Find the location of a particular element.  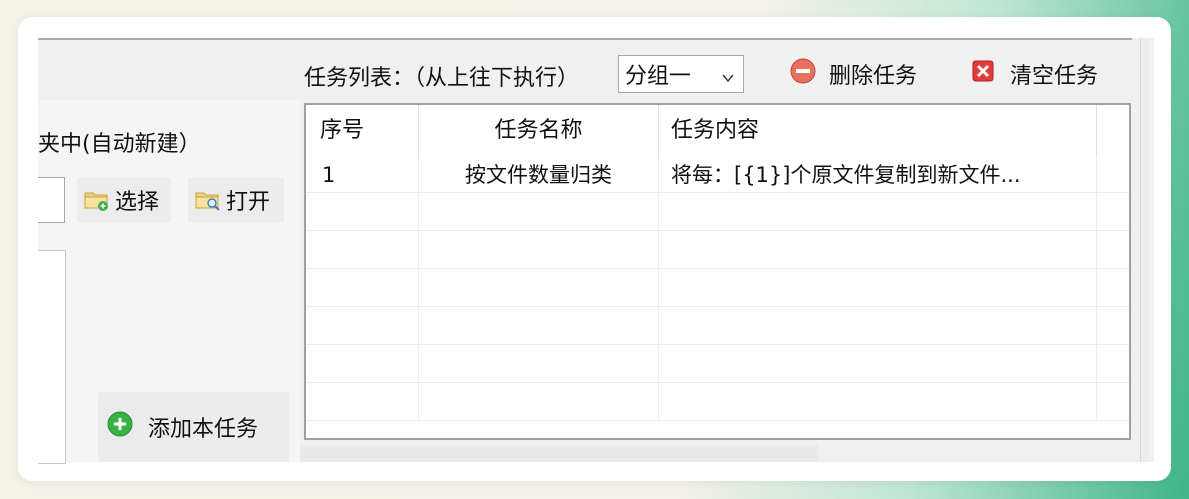

task-list-title: 任务列表：（从上往下执行） is located at coordinates (442, 78).